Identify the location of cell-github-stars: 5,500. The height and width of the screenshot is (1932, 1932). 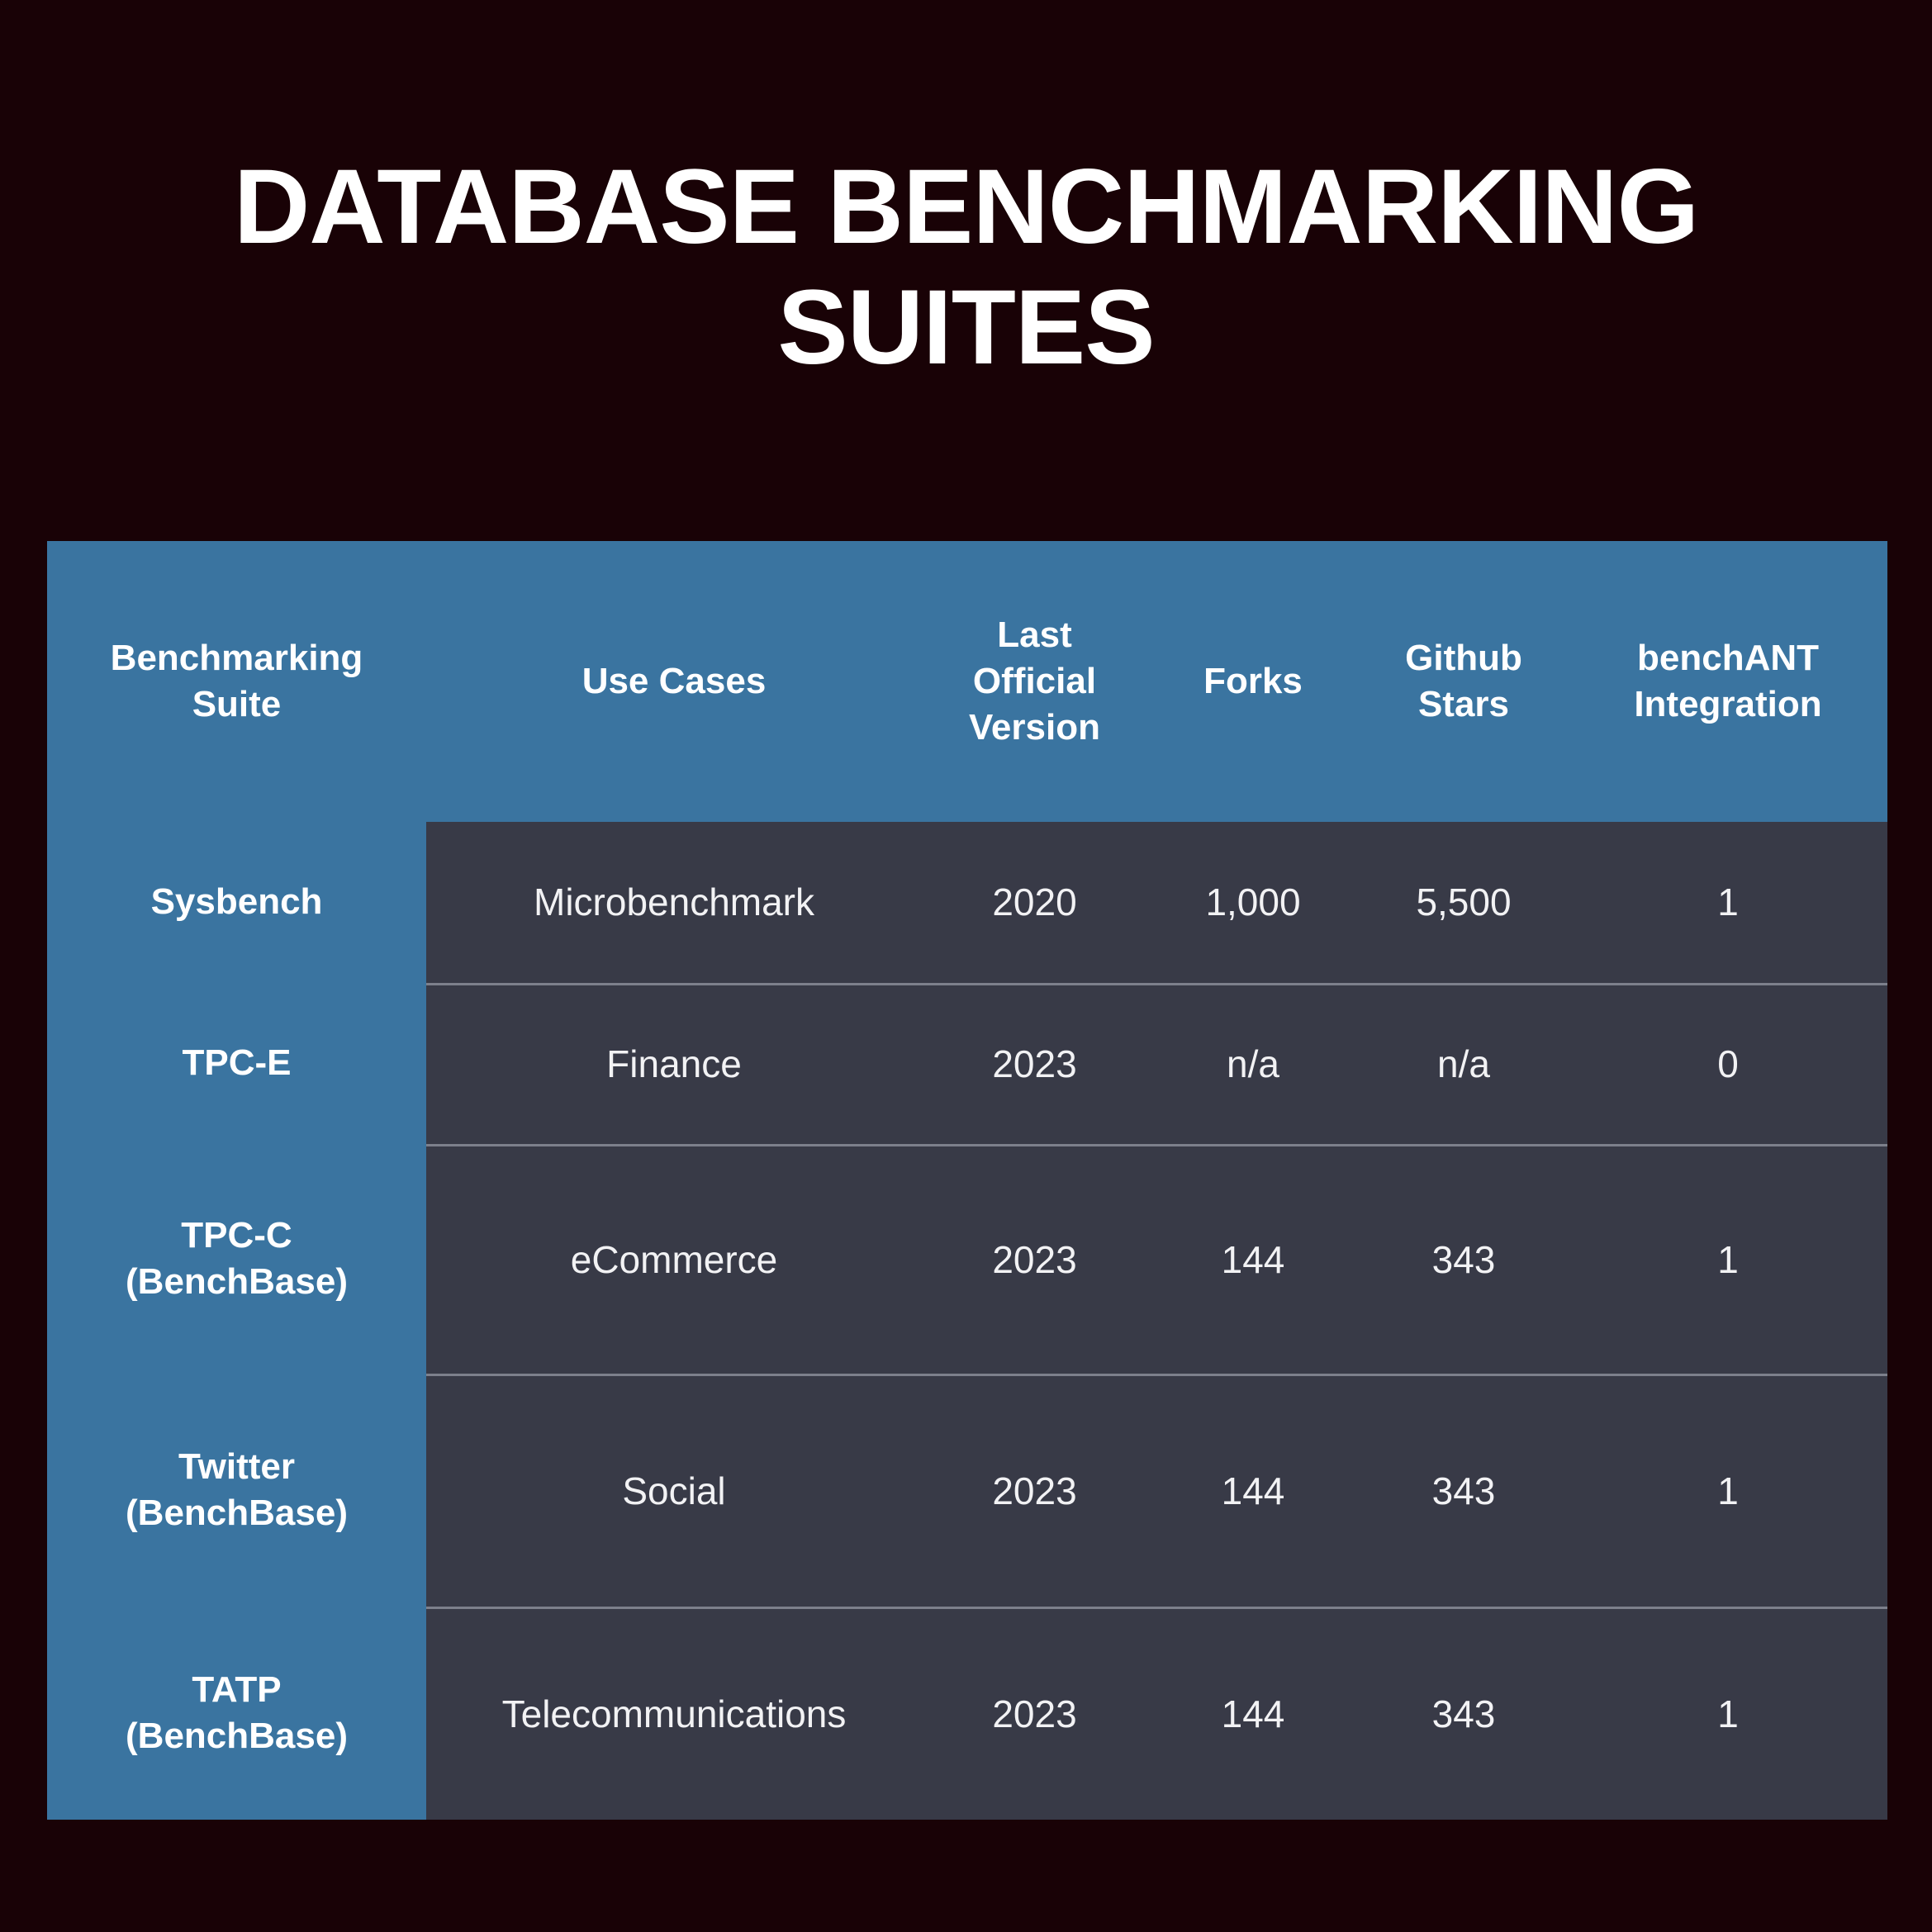
(1464, 902).